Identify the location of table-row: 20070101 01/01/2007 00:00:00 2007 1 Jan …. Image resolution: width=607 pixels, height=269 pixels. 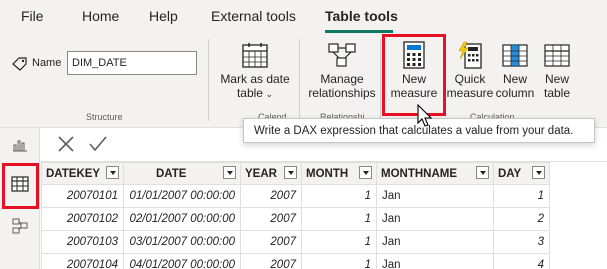
(295, 196).